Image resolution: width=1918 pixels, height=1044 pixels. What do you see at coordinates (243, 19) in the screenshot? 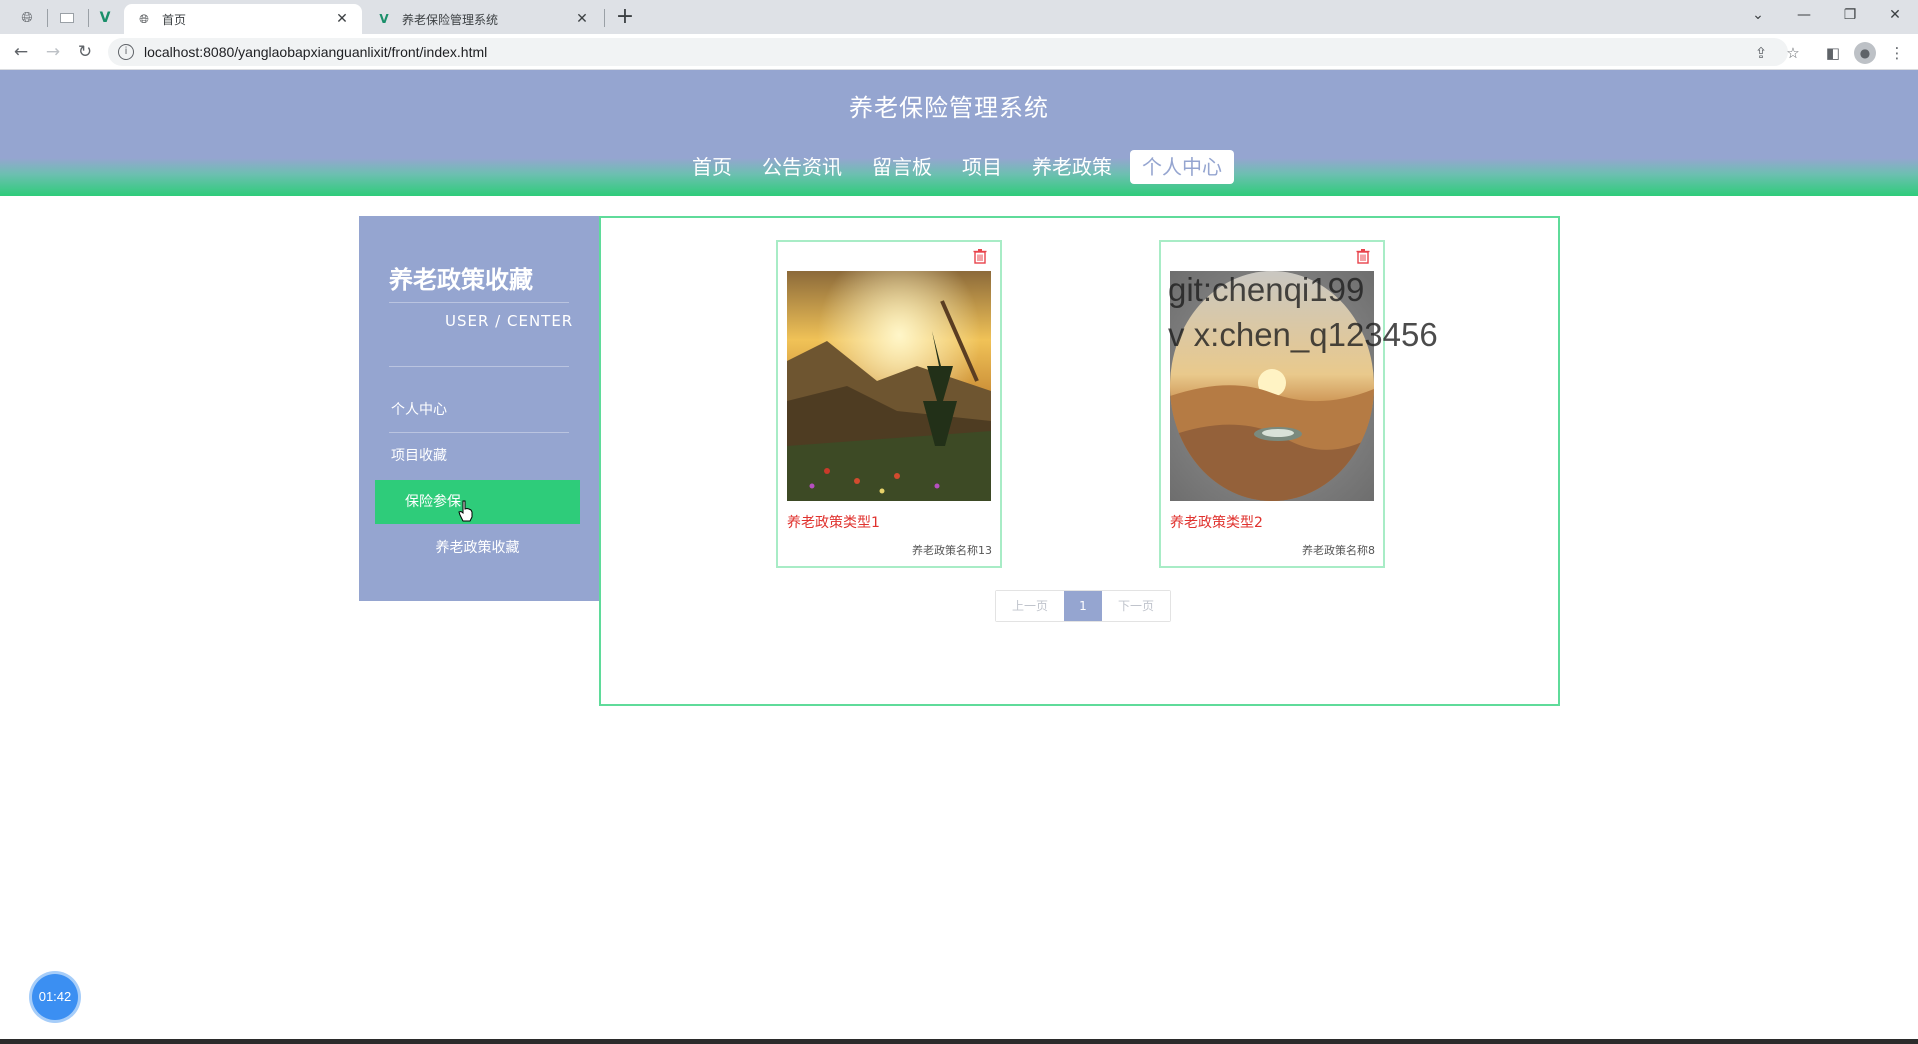
I see `tab-home: 🌐︎ 首页 ✕` at bounding box center [243, 19].